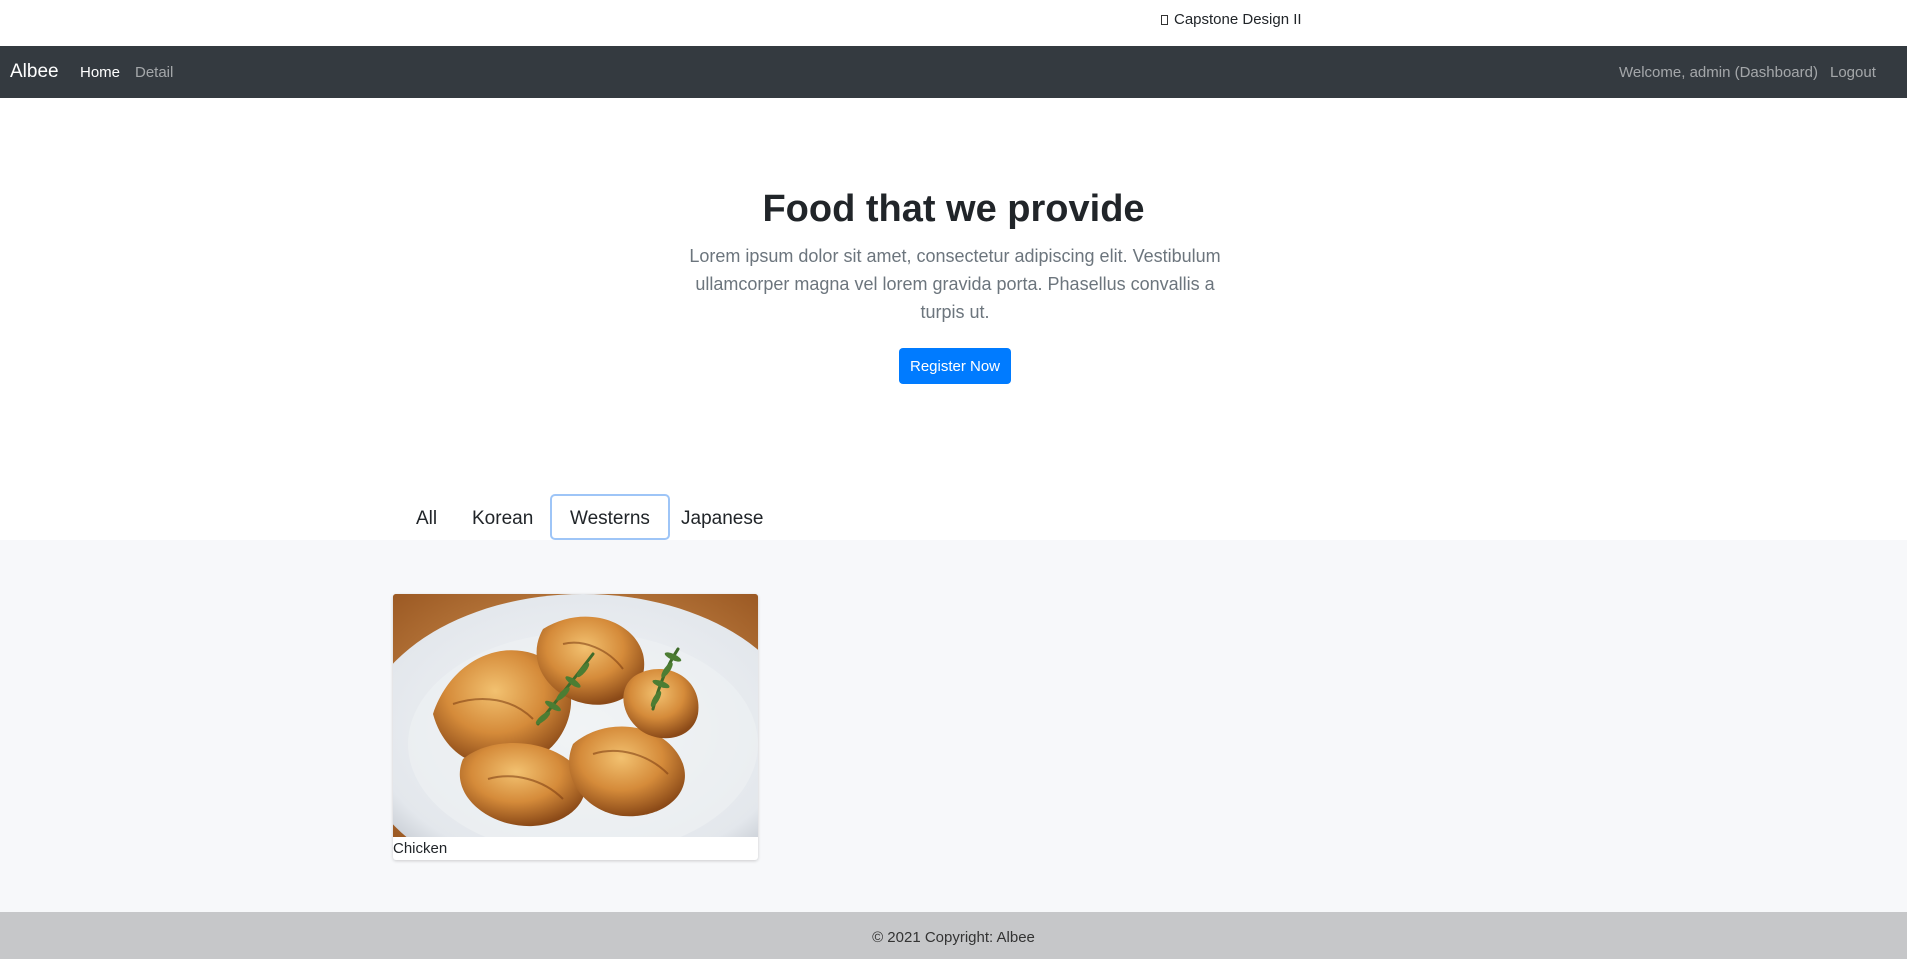  I want to click on filter-westerns-button: Westerns, so click(610, 517).